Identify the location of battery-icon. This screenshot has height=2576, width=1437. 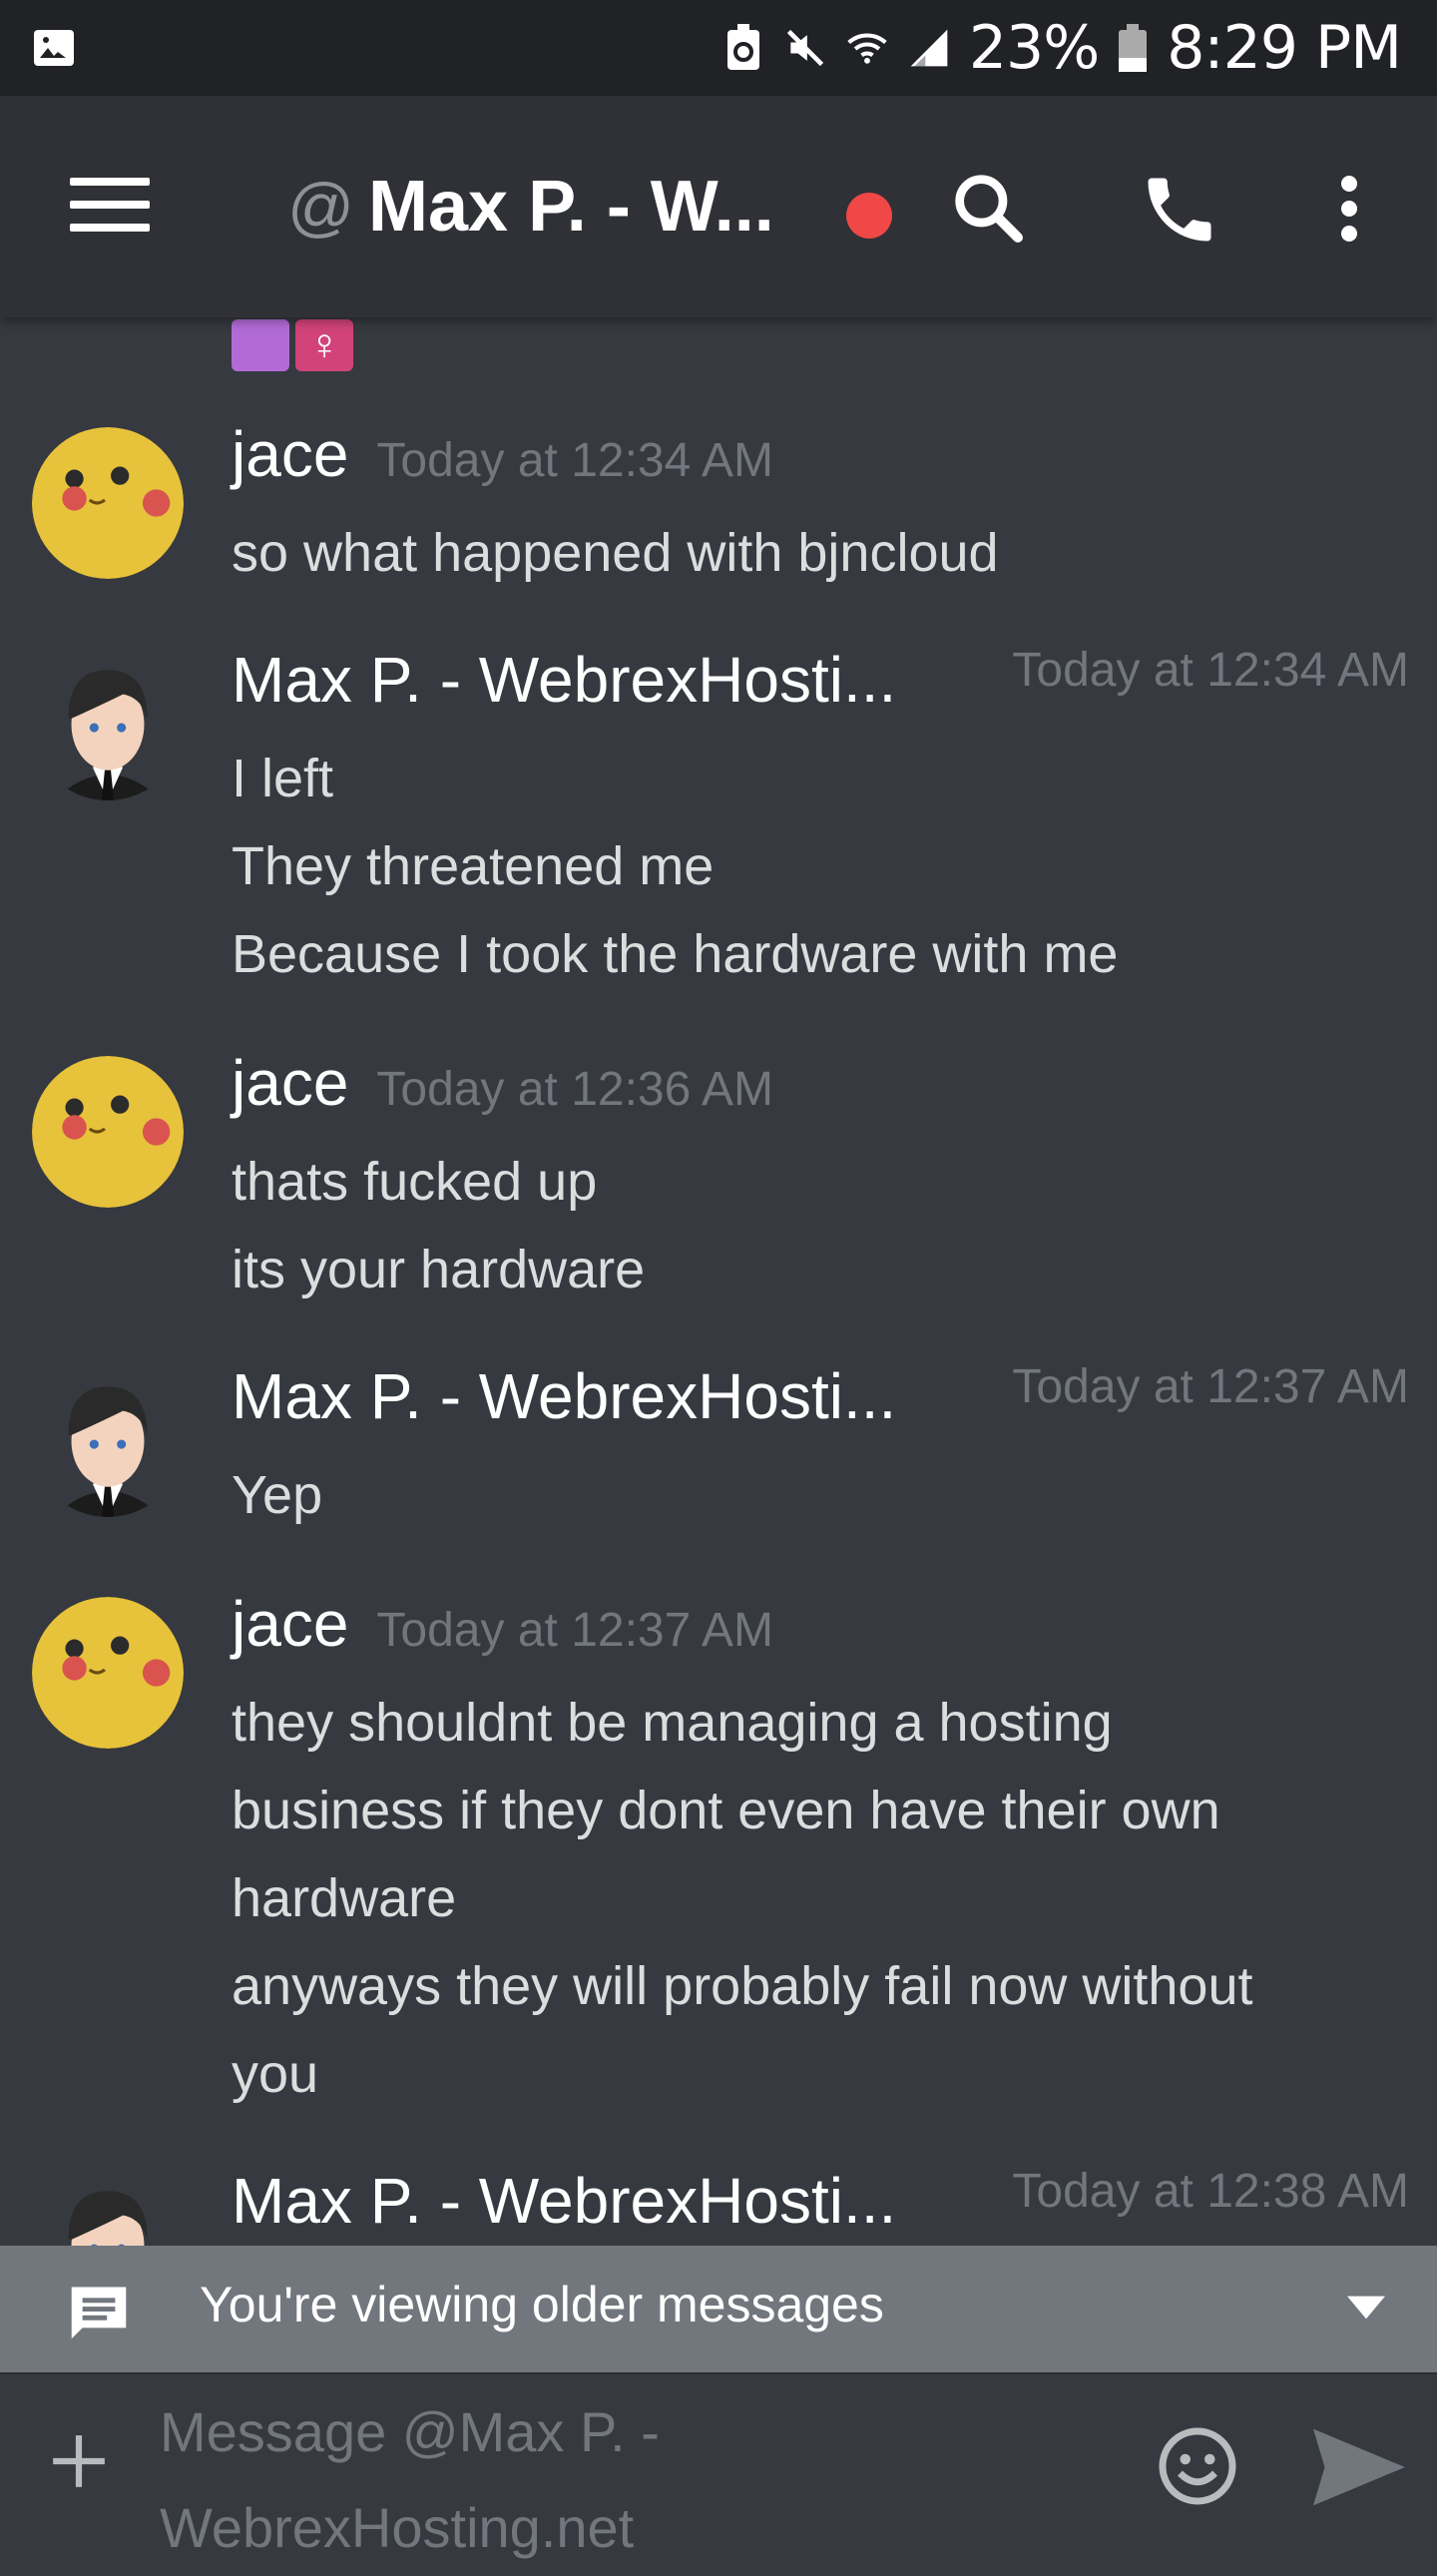
(1133, 48).